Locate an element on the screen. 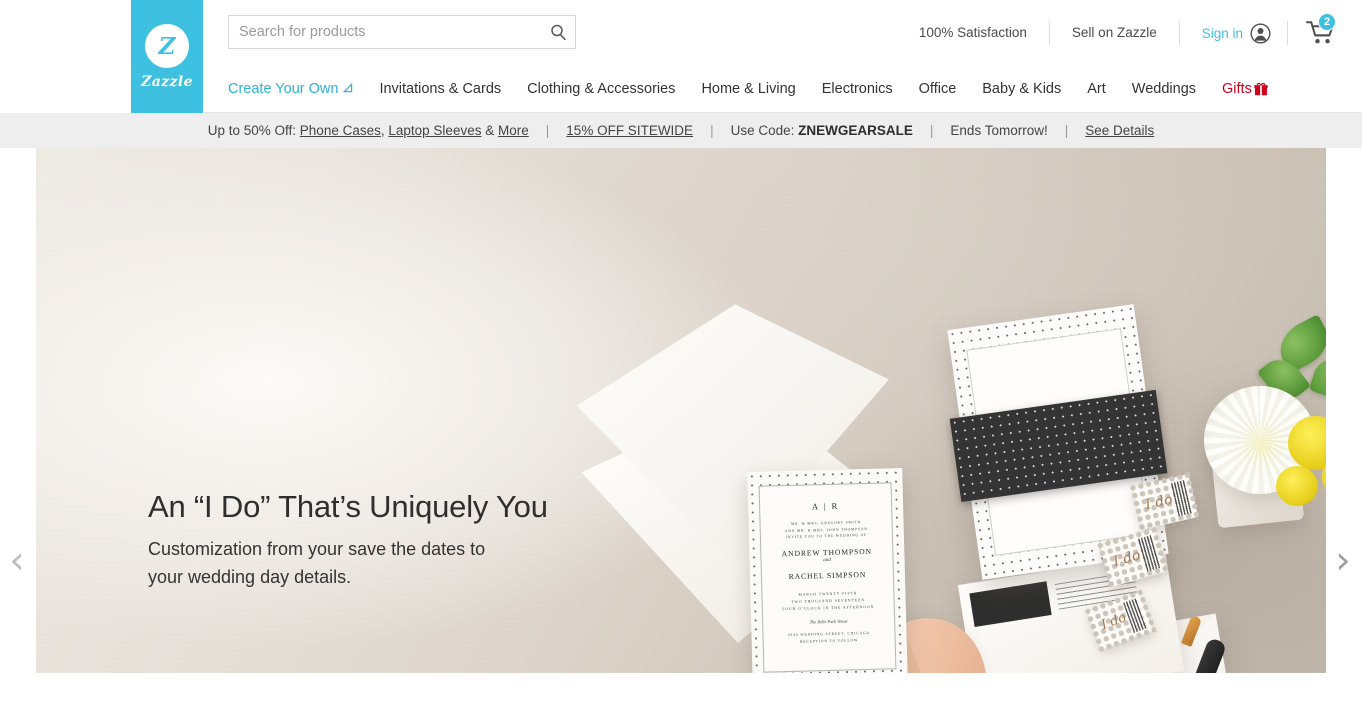 Image resolution: width=1362 pixels, height=719 pixels. hero-subtitle-line-2: your wedding day details. is located at coordinates (250, 576).